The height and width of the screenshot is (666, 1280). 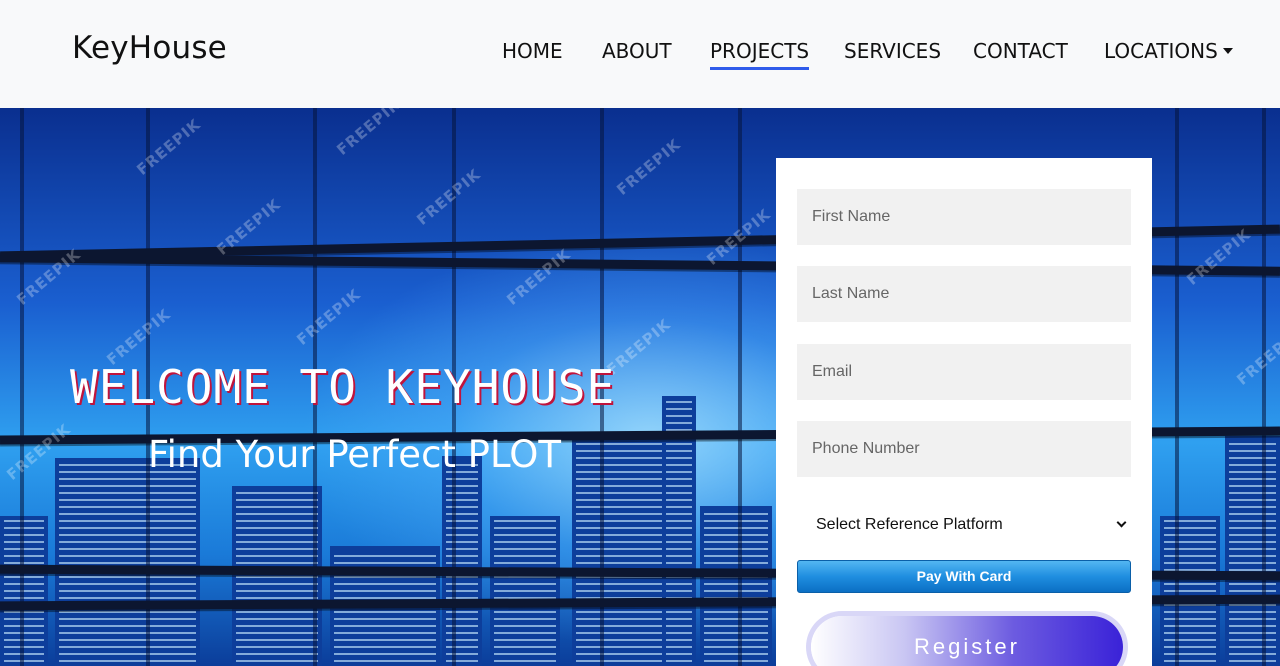 What do you see at coordinates (967, 641) in the screenshot?
I see `register-button: Register` at bounding box center [967, 641].